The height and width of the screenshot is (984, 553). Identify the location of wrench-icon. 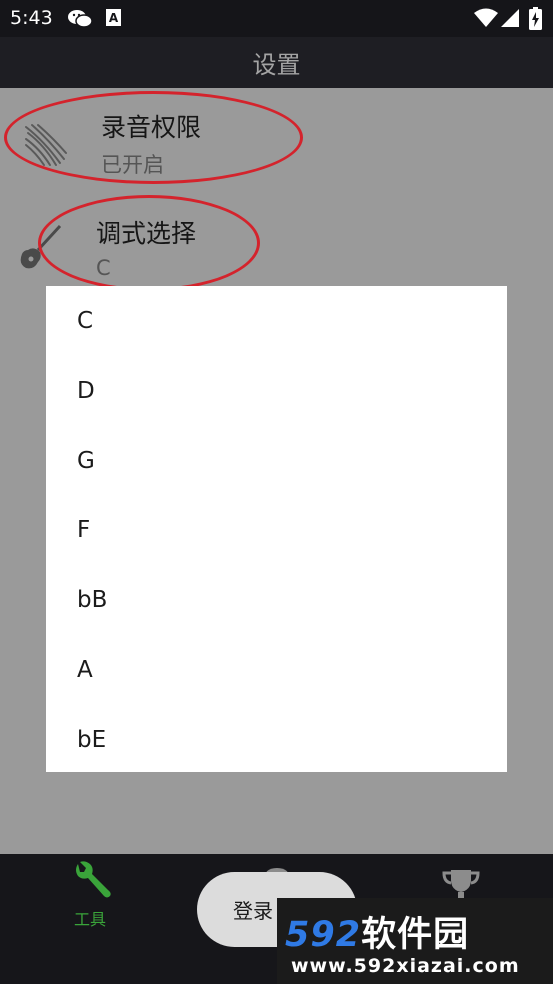
(92, 882).